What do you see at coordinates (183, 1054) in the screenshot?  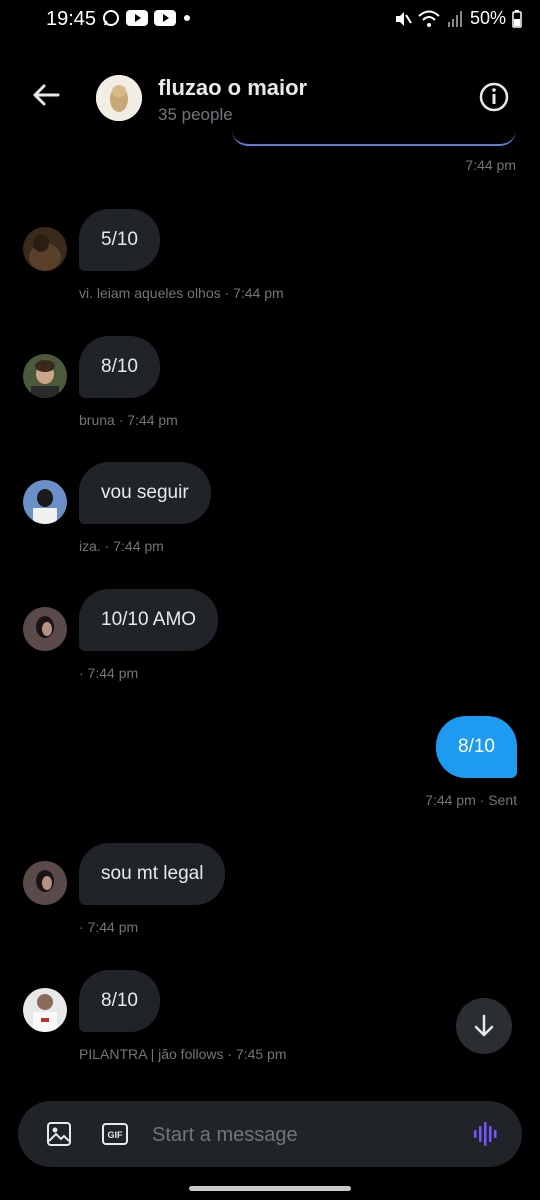 I see `message-meta: PILANTRA | jão follows · 7:45 pm` at bounding box center [183, 1054].